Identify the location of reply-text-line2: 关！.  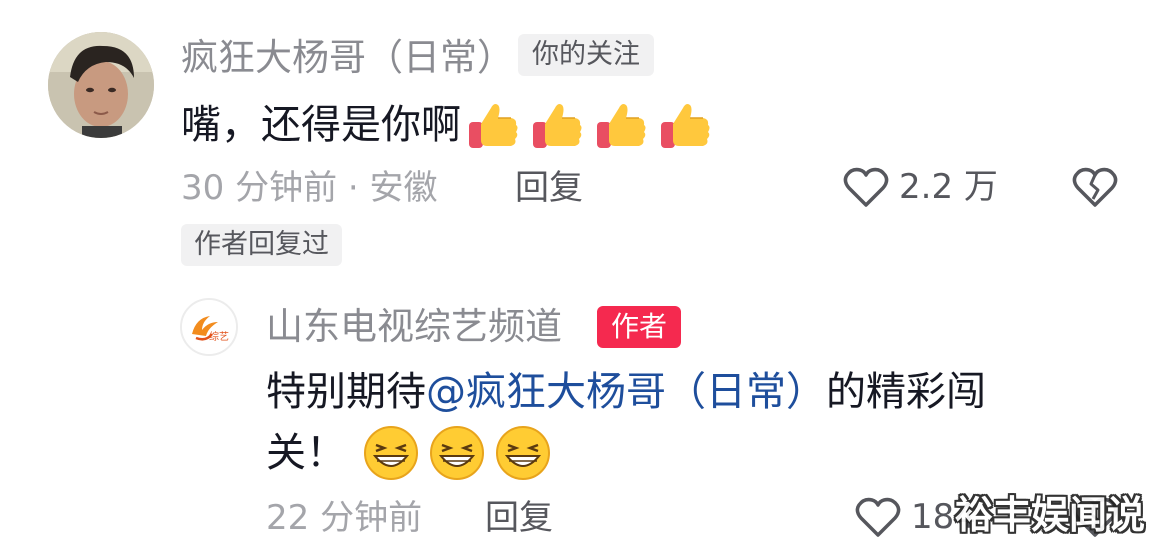
(409, 453).